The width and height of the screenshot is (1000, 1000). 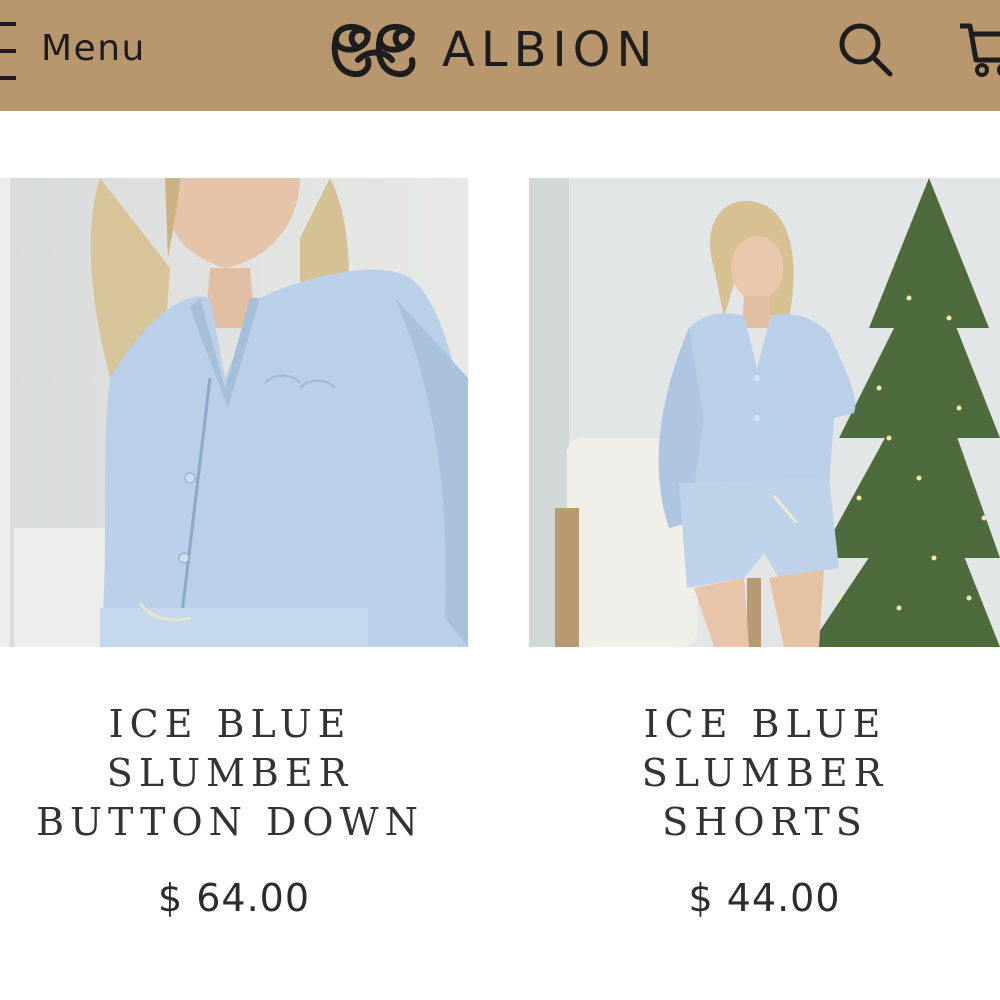 I want to click on product-title: ICE BLUE SLUMBER BUTTON DOWN, so click(x=230, y=773).